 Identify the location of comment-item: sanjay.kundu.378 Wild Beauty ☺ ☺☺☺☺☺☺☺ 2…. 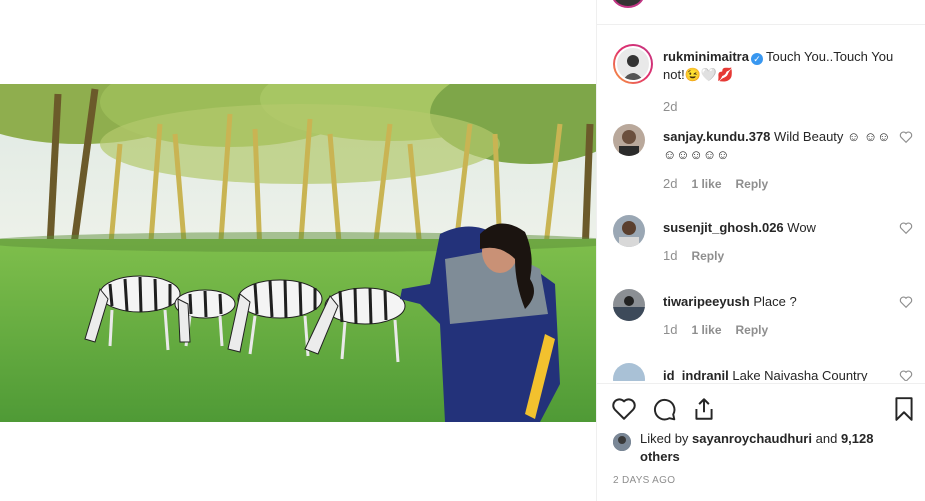
(763, 159).